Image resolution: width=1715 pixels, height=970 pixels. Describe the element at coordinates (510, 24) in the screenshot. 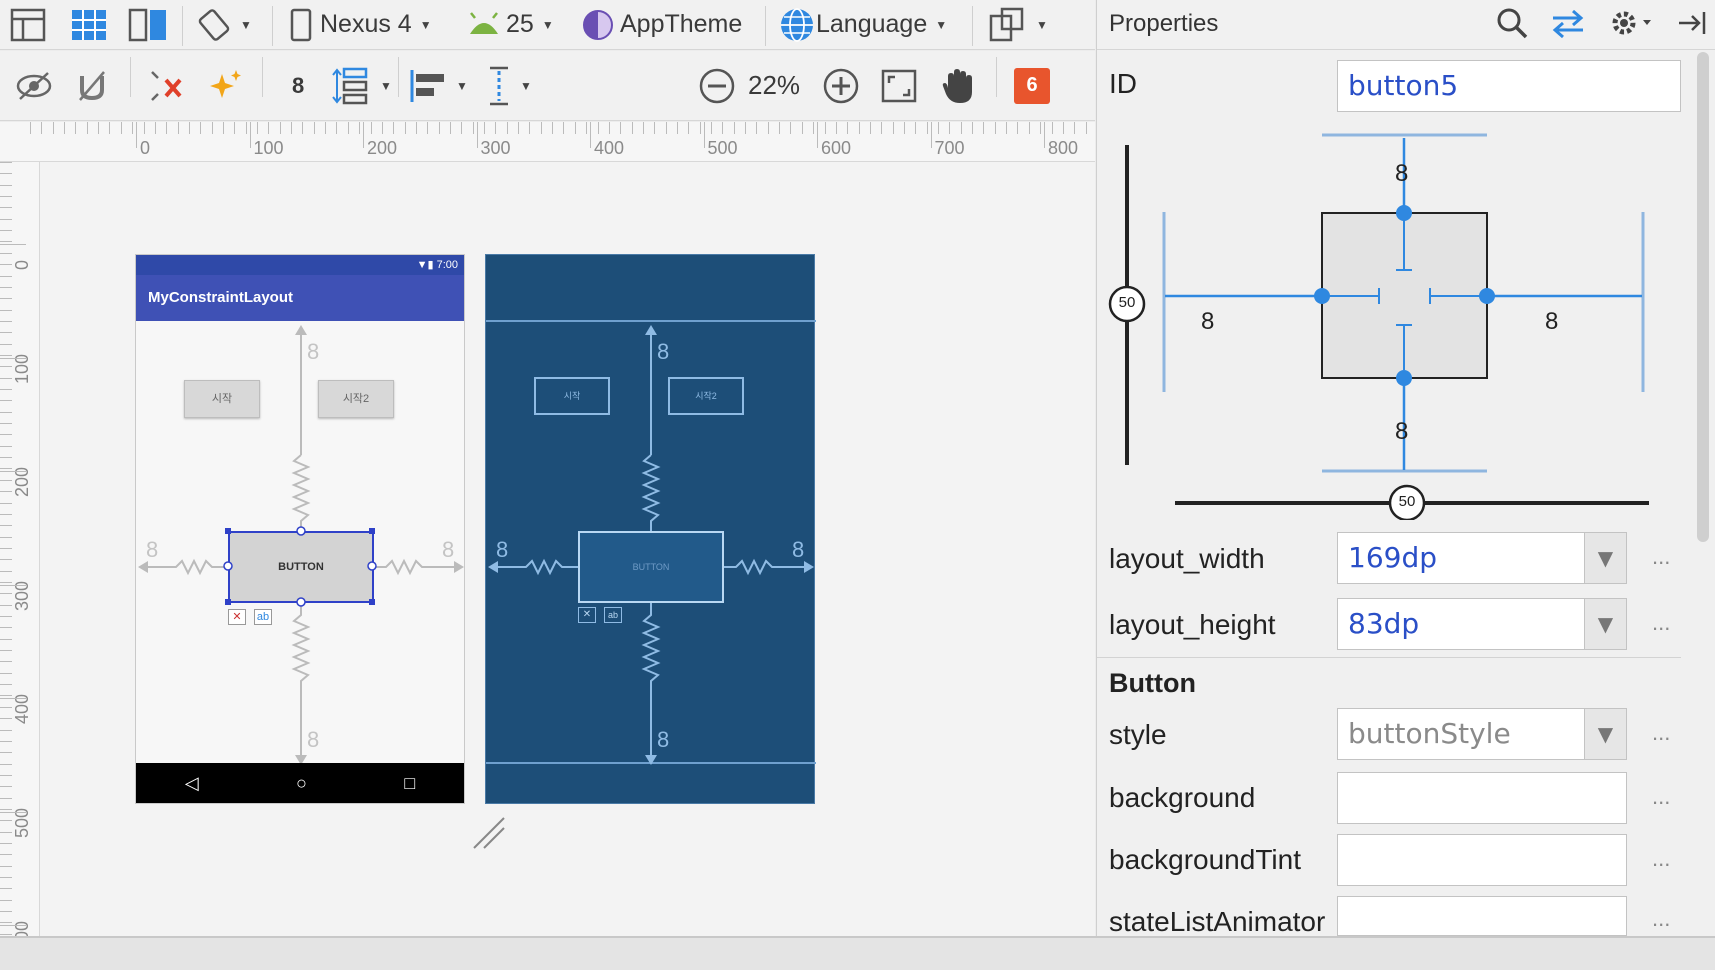

I see `api-level-selector: 25 ▼` at that location.